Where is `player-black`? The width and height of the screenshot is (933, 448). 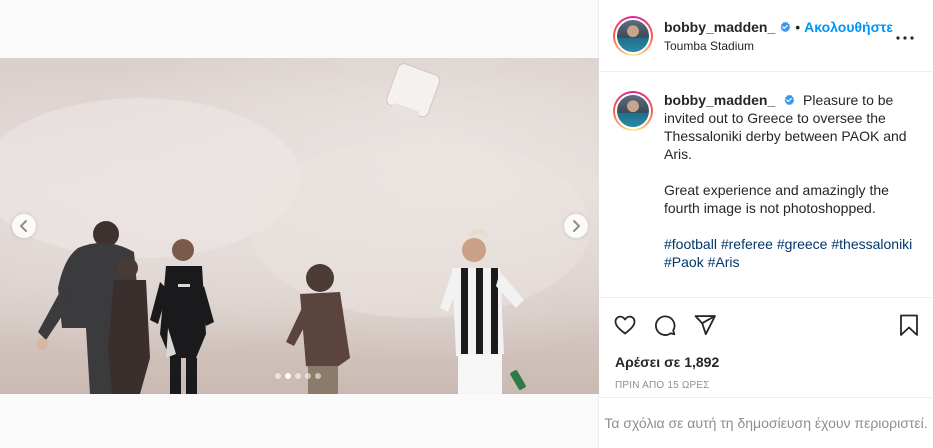 player-black is located at coordinates (182, 316).